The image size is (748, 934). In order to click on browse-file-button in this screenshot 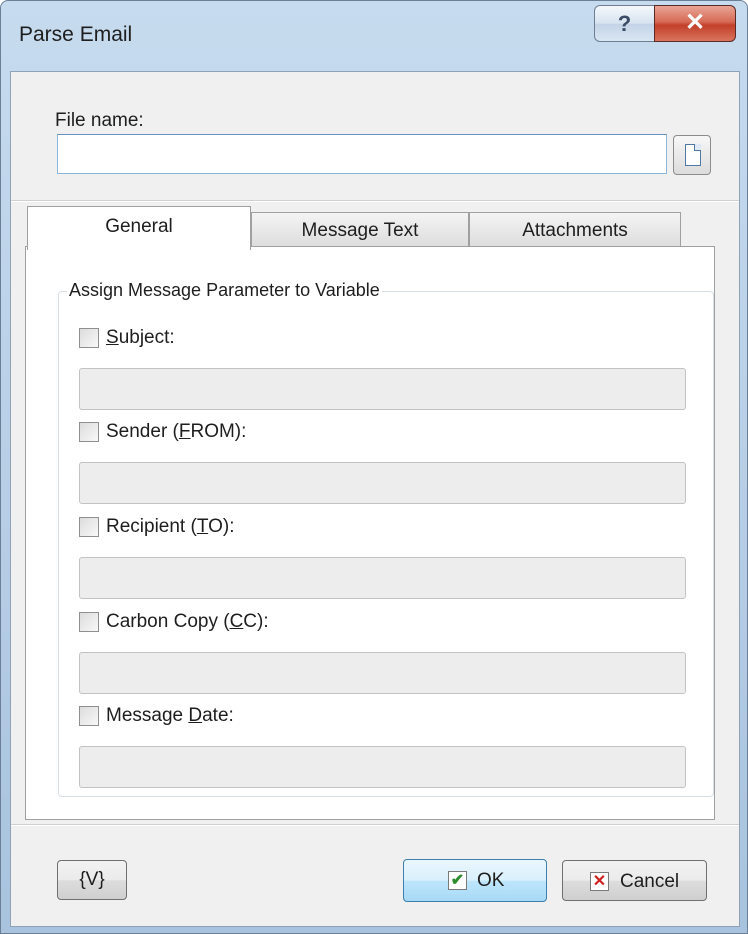, I will do `click(692, 155)`.